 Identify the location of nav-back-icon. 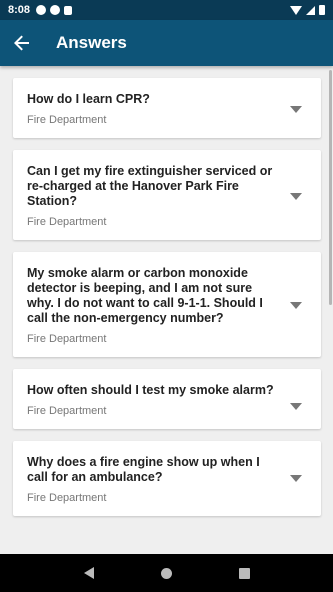
(88, 573).